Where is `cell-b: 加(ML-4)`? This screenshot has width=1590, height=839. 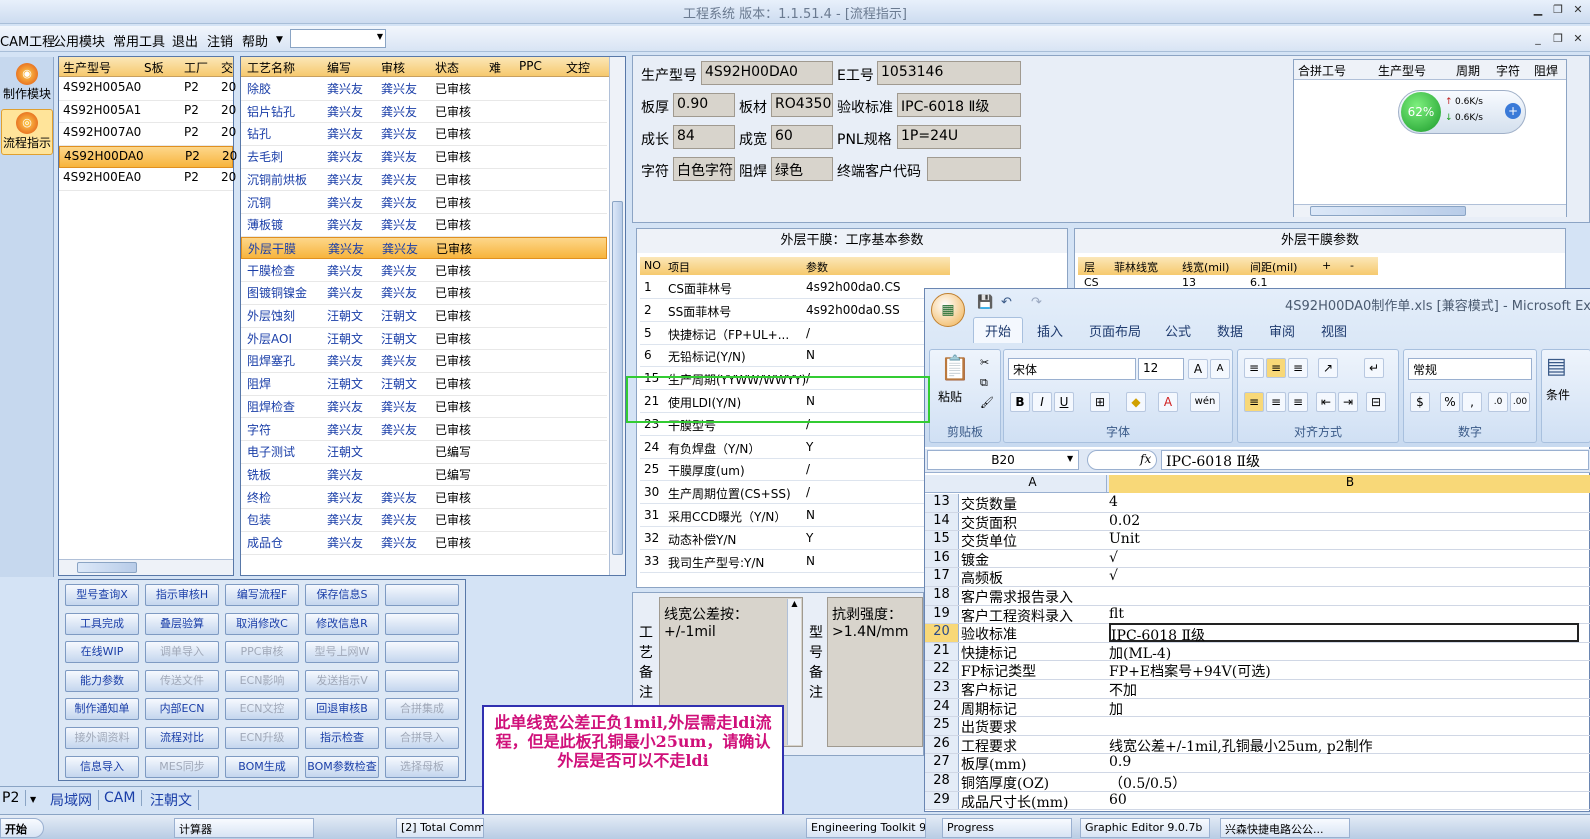 cell-b: 加(ML-4) is located at coordinates (1140, 653).